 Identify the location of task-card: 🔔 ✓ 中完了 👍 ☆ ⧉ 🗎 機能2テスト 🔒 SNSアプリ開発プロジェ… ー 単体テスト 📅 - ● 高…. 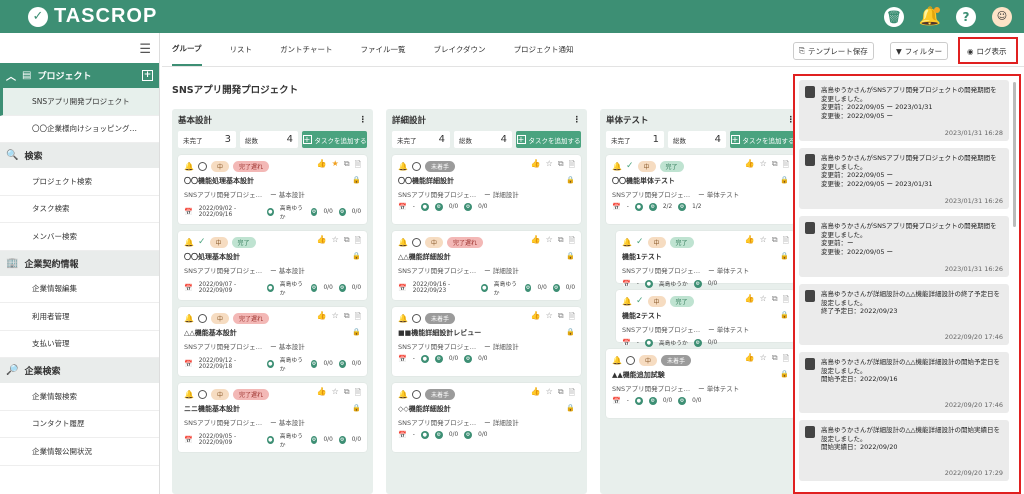
(705, 318).